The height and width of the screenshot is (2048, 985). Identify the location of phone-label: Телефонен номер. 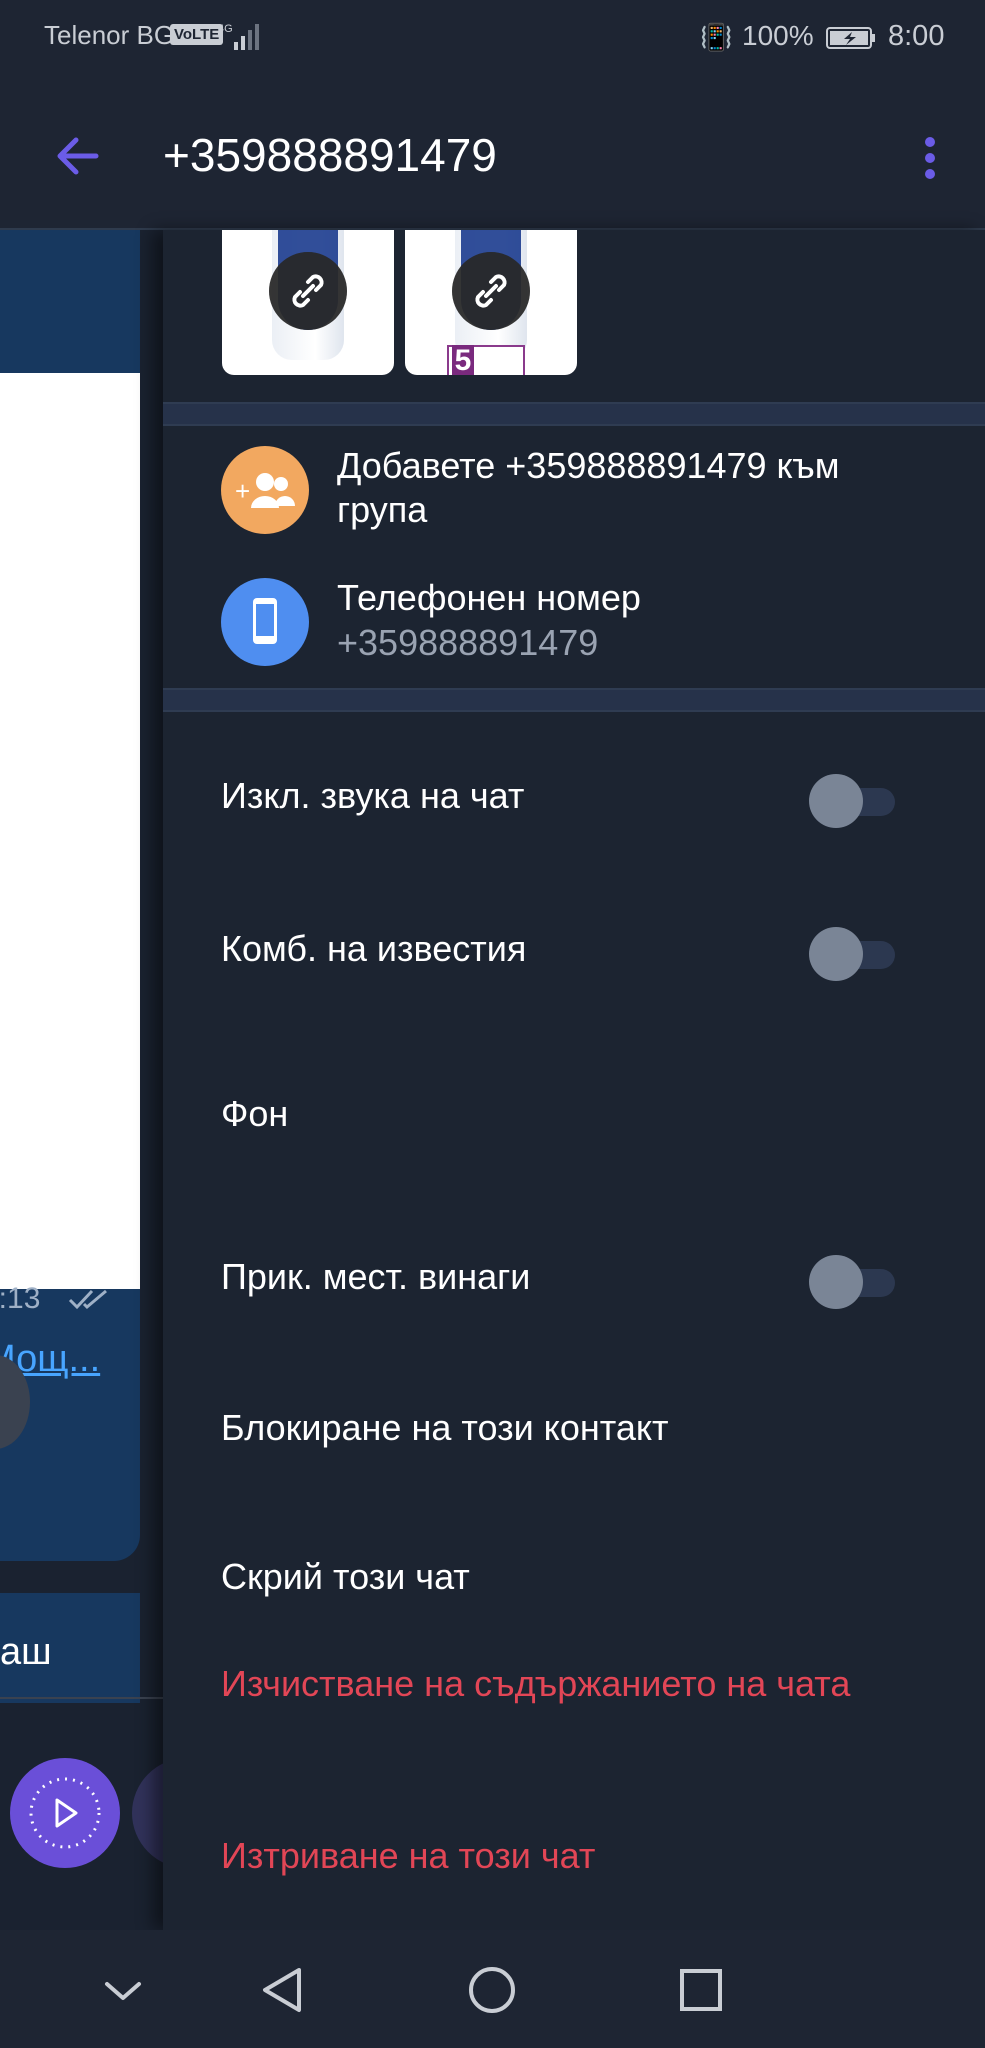
(489, 597).